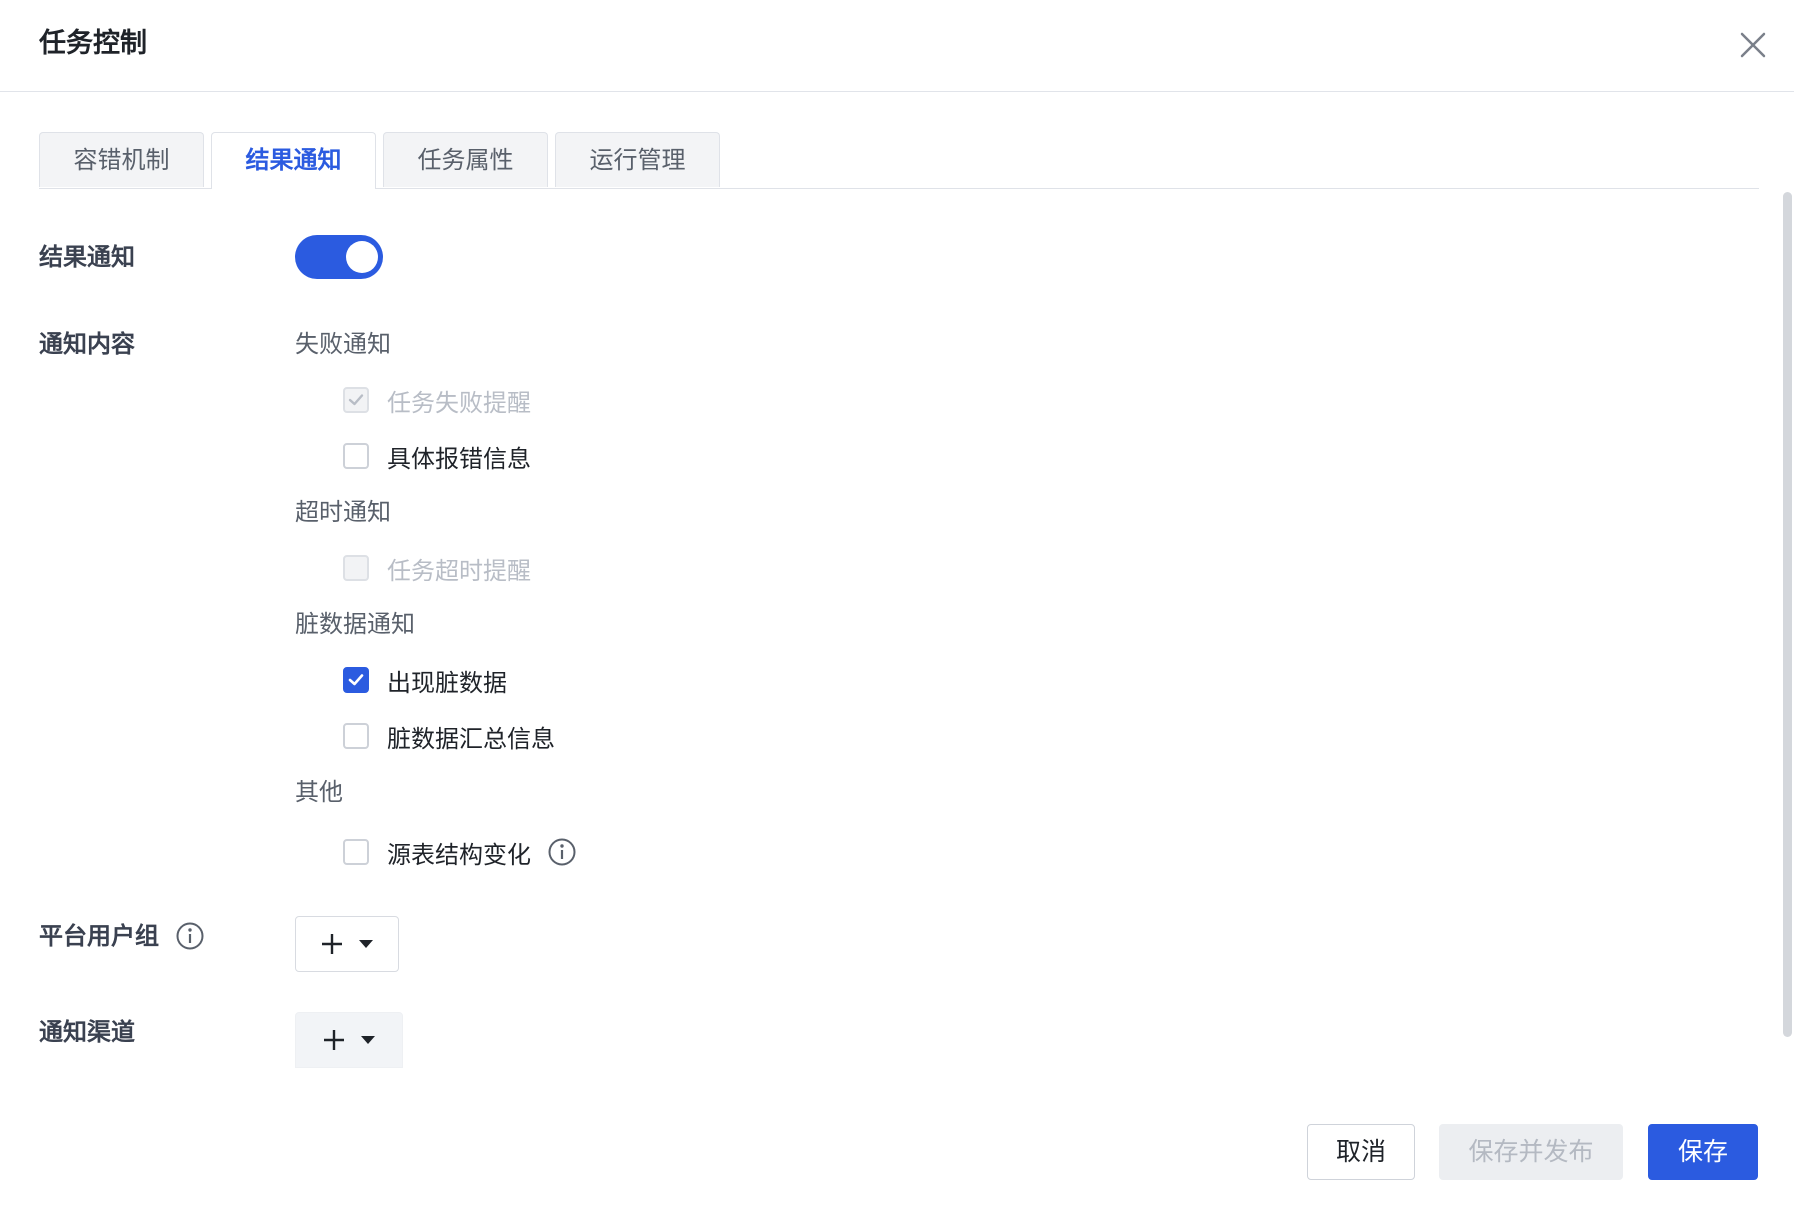 The height and width of the screenshot is (1211, 1794). What do you see at coordinates (1361, 1152) in the screenshot?
I see `cancel-button: 取消` at bounding box center [1361, 1152].